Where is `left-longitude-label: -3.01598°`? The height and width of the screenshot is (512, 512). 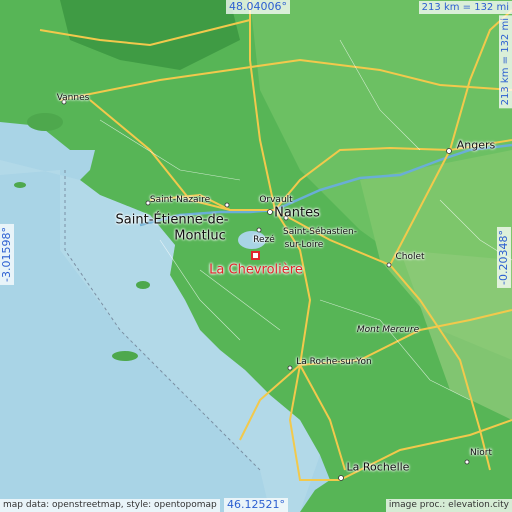 left-longitude-label: -3.01598° is located at coordinates (7, 254).